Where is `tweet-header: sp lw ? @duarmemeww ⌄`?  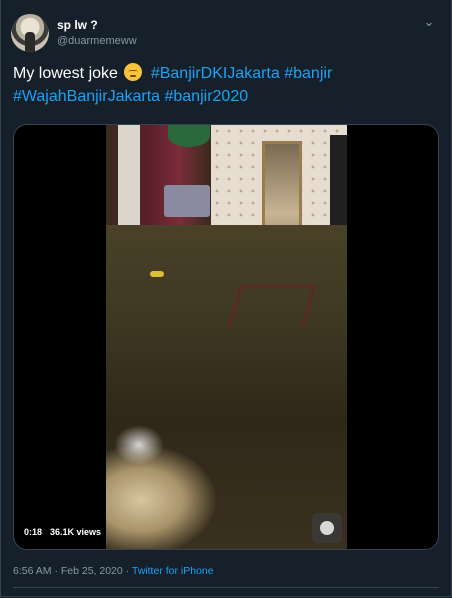 tweet-header: sp lw ? @duarmemeww ⌄ is located at coordinates (226, 34).